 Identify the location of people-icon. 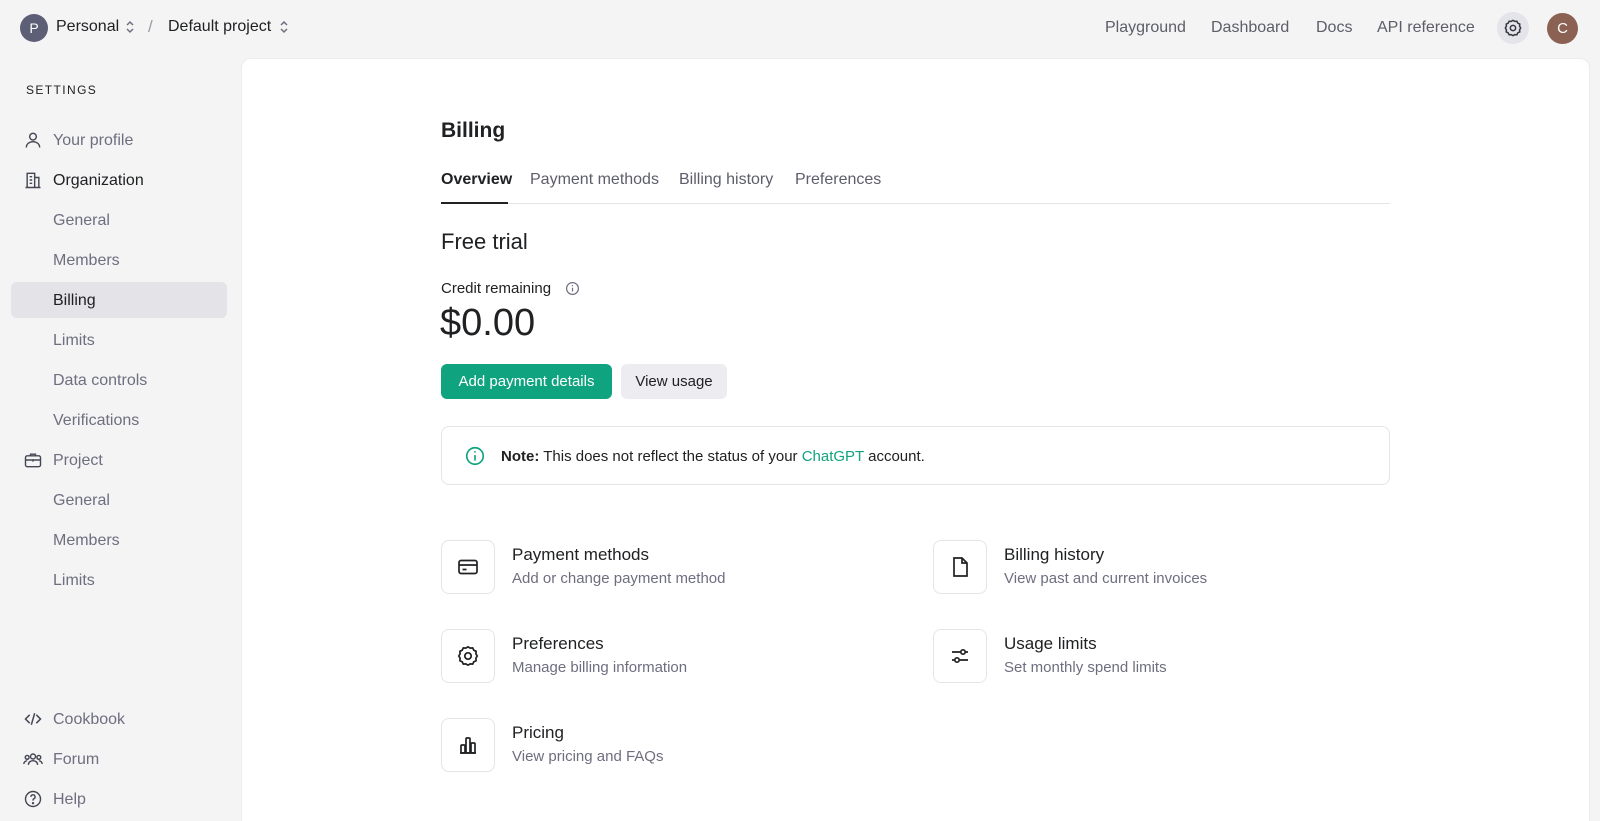
(33, 759).